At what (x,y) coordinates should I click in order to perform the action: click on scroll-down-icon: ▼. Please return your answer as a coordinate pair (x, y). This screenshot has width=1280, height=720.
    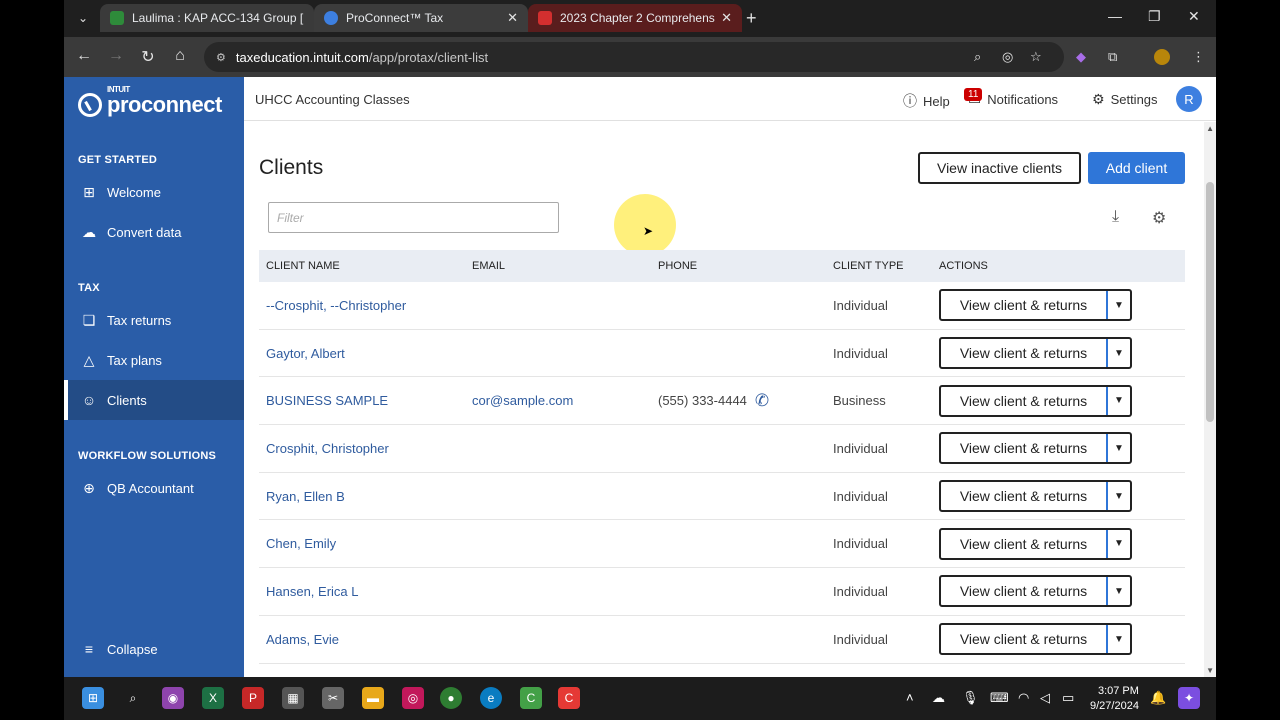
    Looking at the image, I should click on (1210, 670).